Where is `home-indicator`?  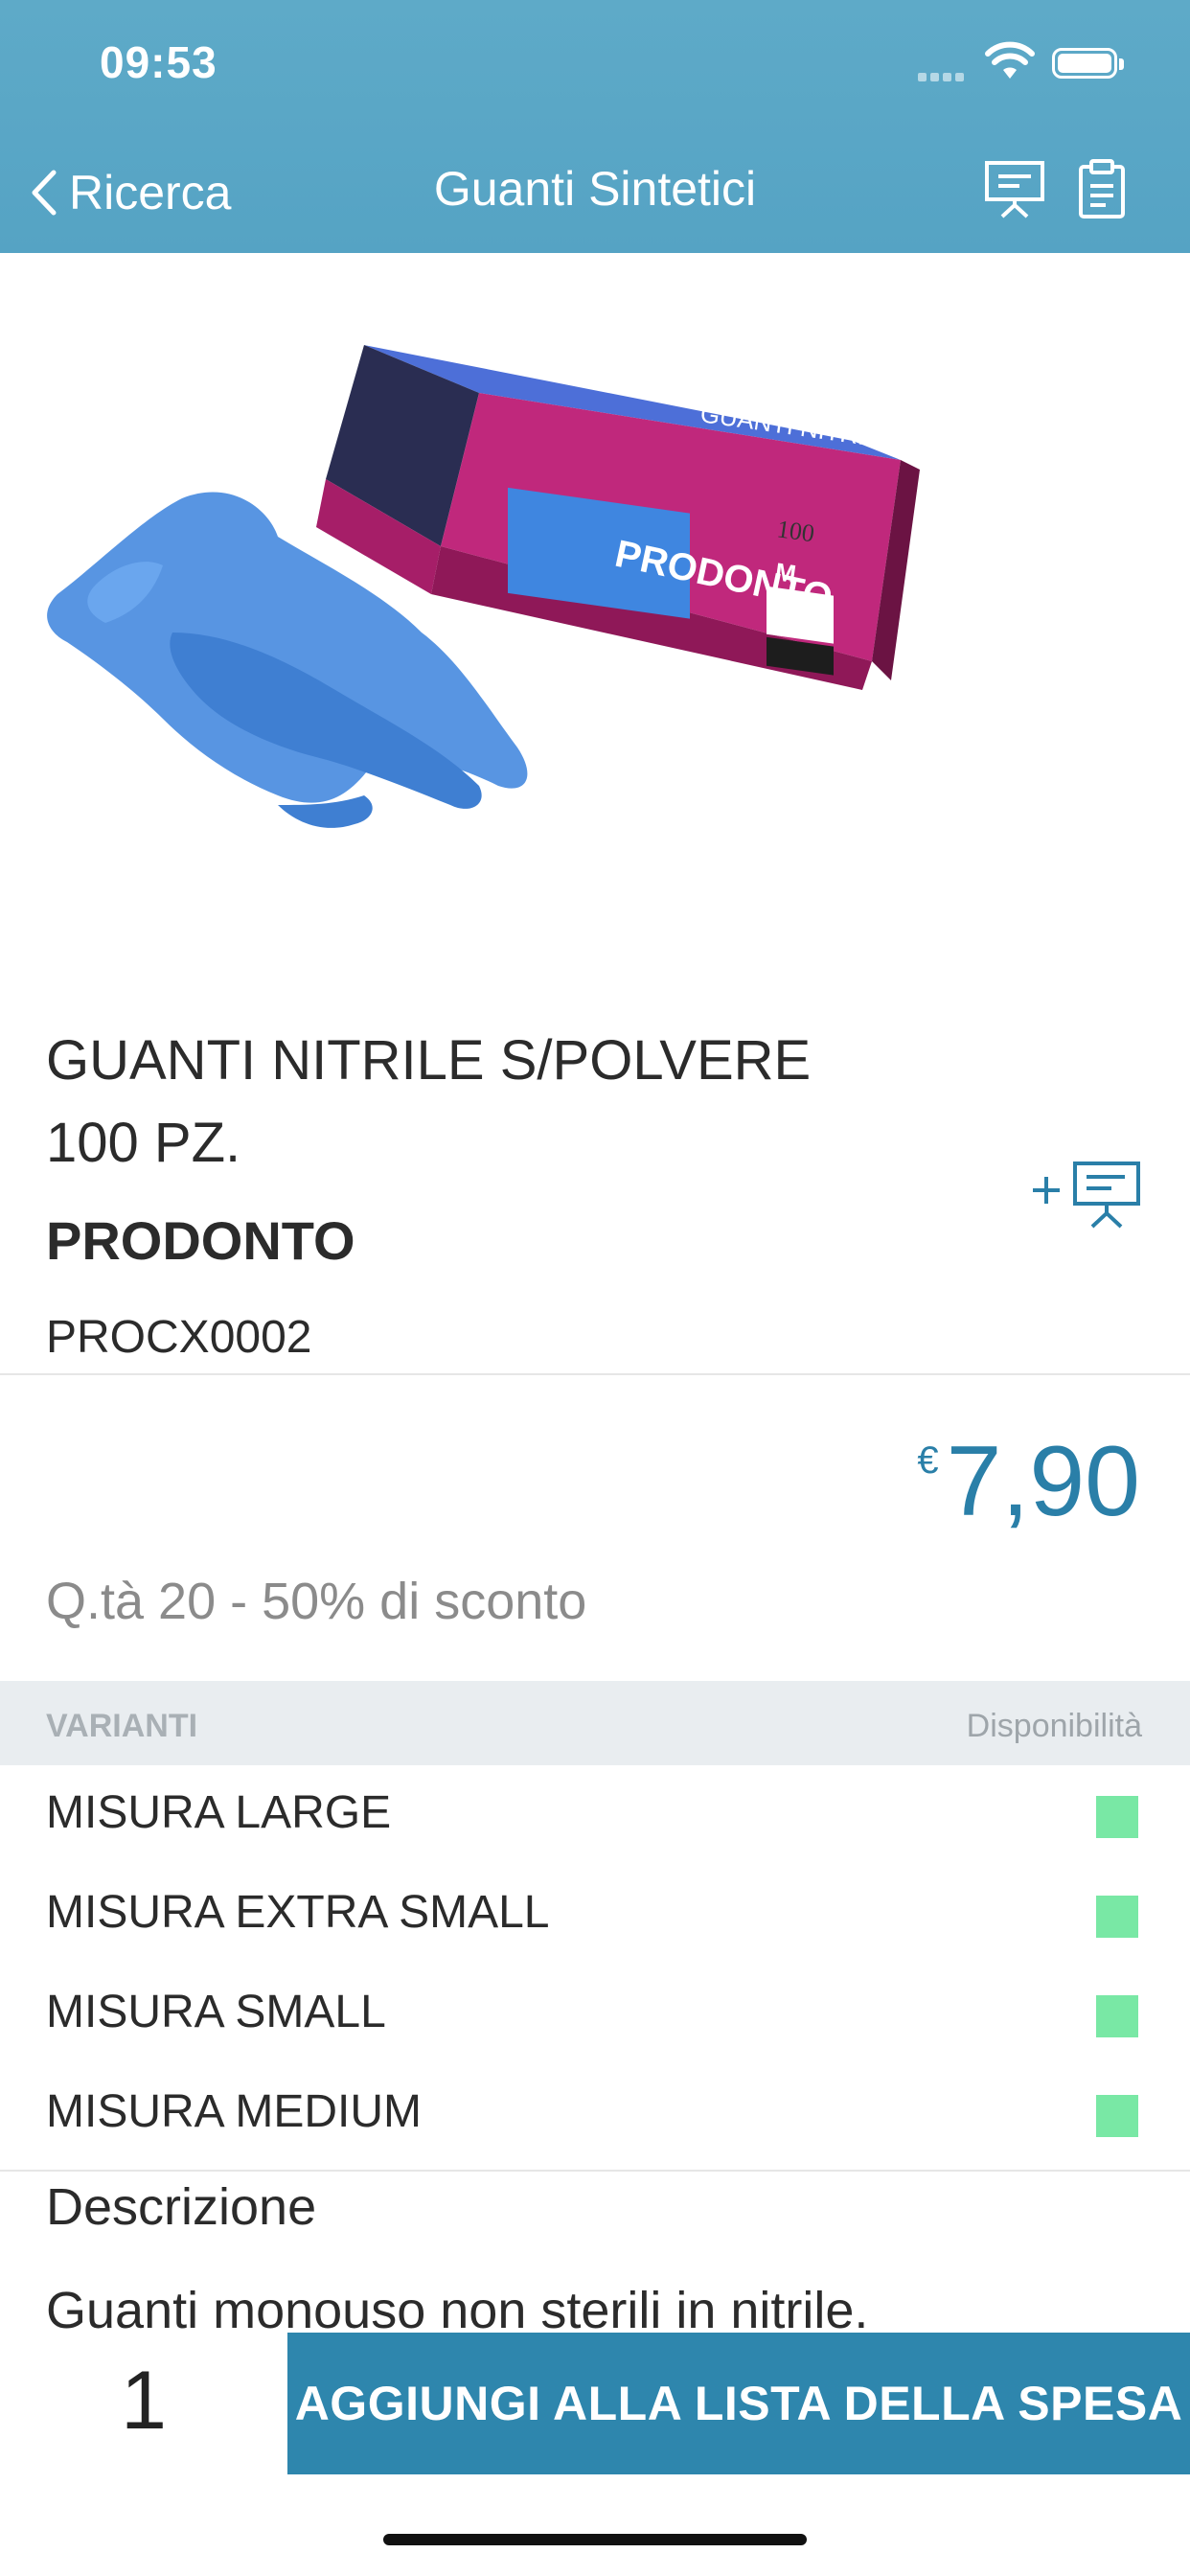 home-indicator is located at coordinates (595, 2539).